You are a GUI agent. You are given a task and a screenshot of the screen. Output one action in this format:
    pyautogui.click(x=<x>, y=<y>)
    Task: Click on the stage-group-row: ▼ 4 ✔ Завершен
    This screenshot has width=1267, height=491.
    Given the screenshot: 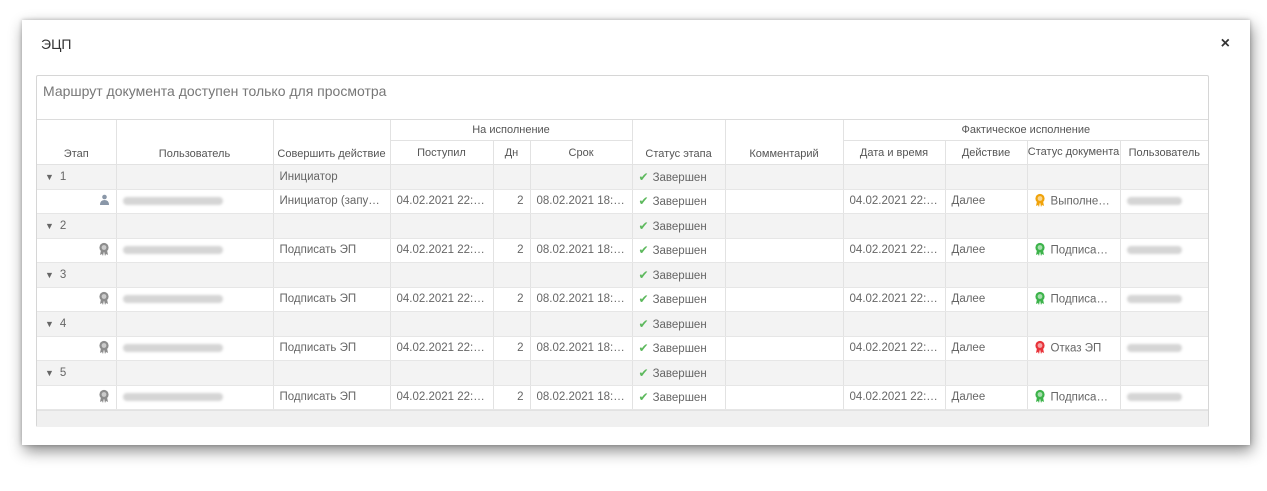 What is the action you would take?
    pyautogui.click(x=623, y=324)
    